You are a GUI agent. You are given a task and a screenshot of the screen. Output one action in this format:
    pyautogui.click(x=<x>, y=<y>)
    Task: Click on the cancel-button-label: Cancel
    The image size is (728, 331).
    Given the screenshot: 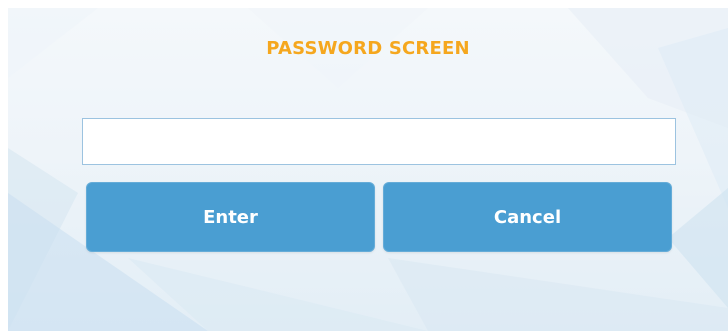 What is the action you would take?
    pyautogui.click(x=527, y=217)
    